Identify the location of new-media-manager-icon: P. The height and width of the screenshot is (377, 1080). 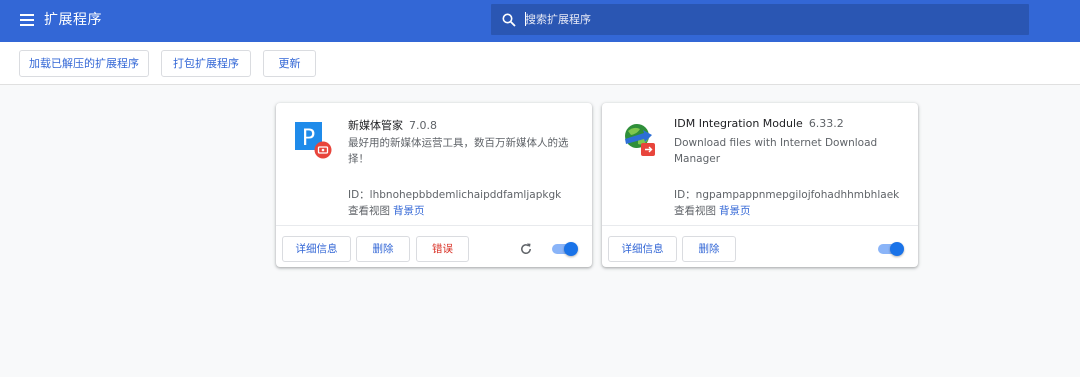
(313, 140).